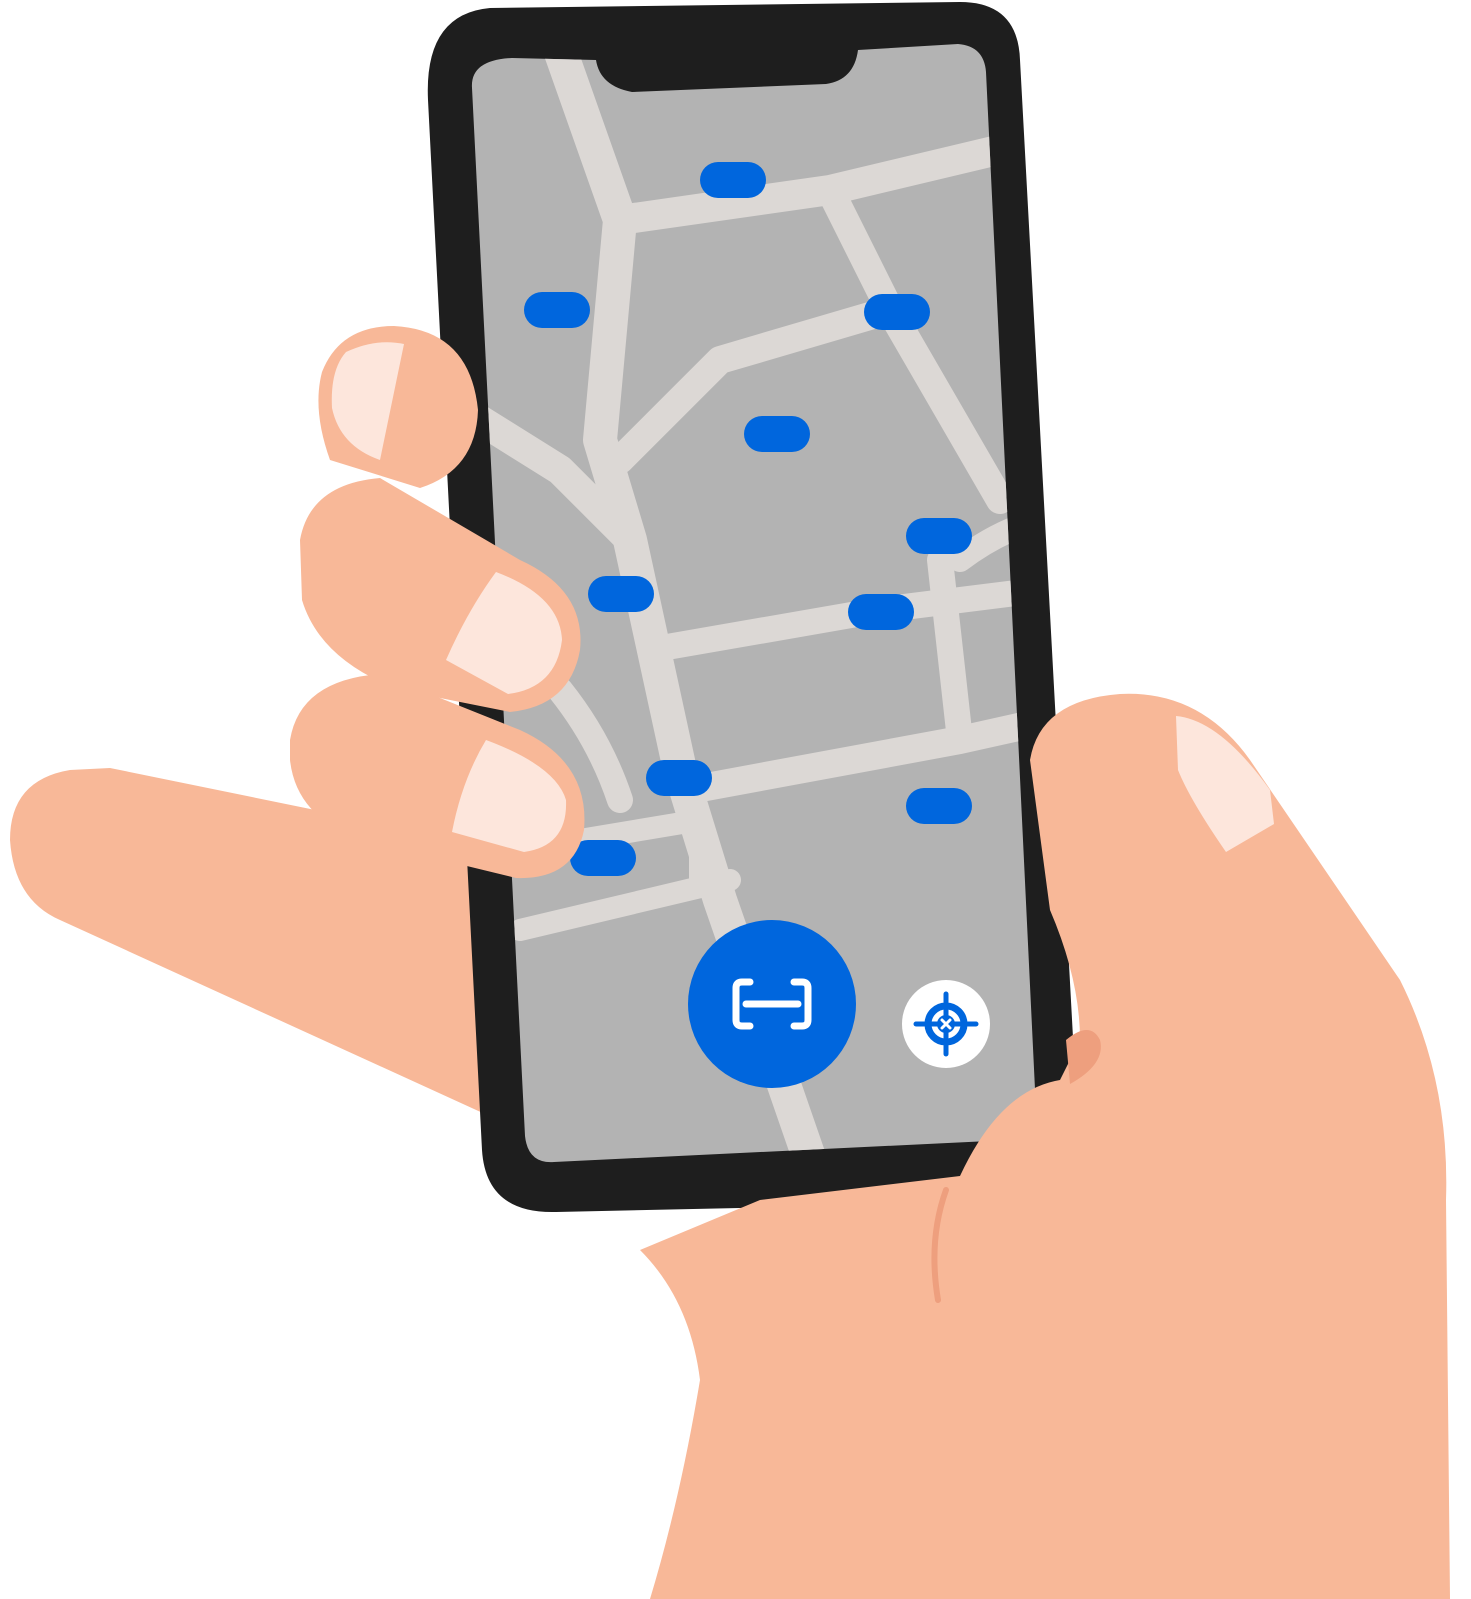 This screenshot has height=1599, width=1471. Describe the element at coordinates (946, 1024) in the screenshot. I see `locate-button` at that location.